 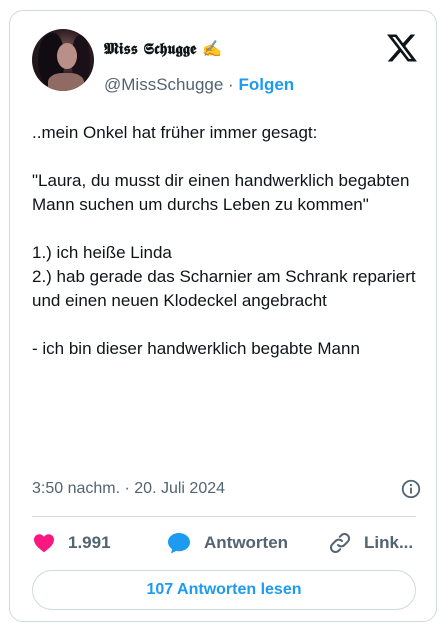 What do you see at coordinates (411, 489) in the screenshot?
I see `info-icon` at bounding box center [411, 489].